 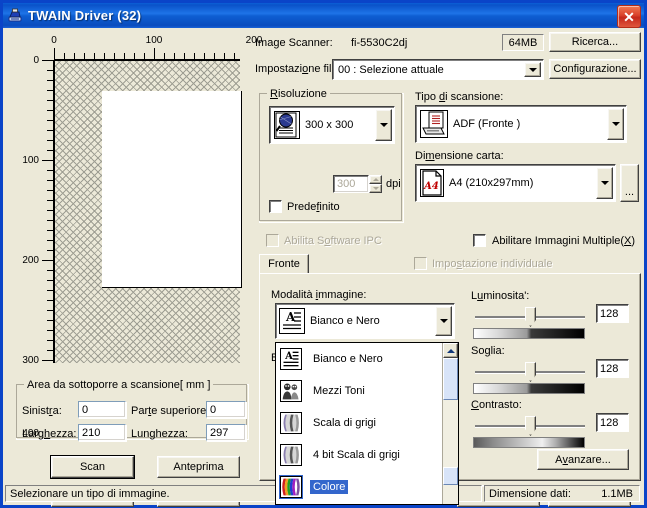 What do you see at coordinates (391, 69) in the screenshot?
I see `files-setting-value: 00 : Selezione attuale` at bounding box center [391, 69].